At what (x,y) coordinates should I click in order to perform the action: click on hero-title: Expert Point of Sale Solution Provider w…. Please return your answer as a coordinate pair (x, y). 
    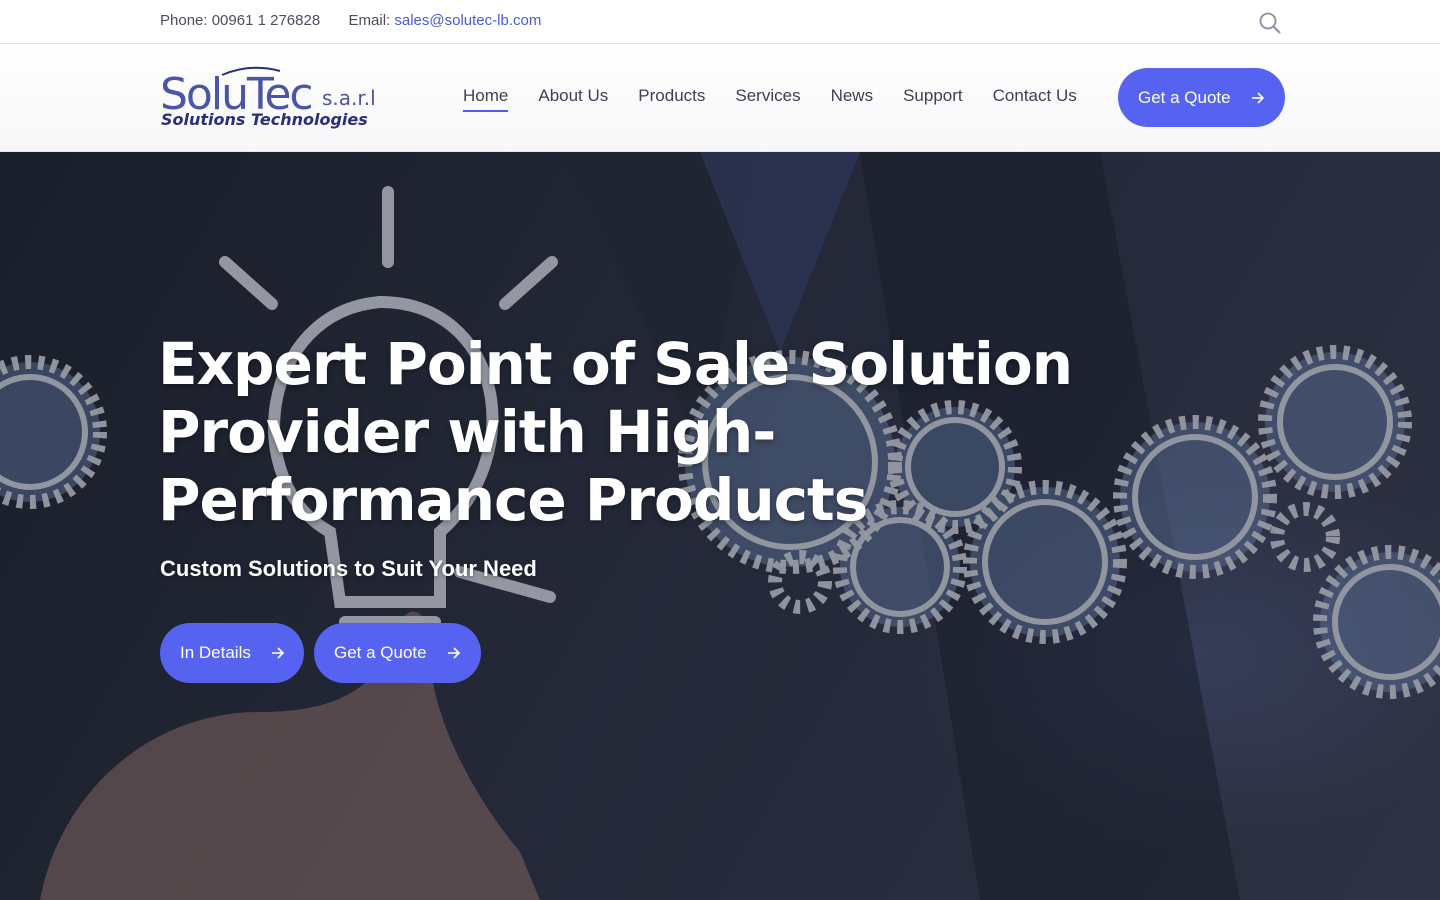
    Looking at the image, I should click on (615, 432).